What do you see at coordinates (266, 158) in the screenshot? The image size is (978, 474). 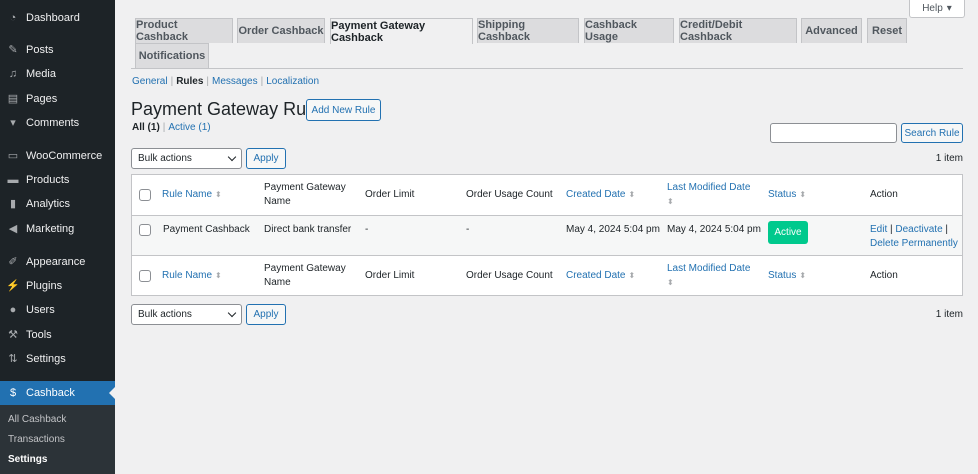 I see `apply-button-top: Apply` at bounding box center [266, 158].